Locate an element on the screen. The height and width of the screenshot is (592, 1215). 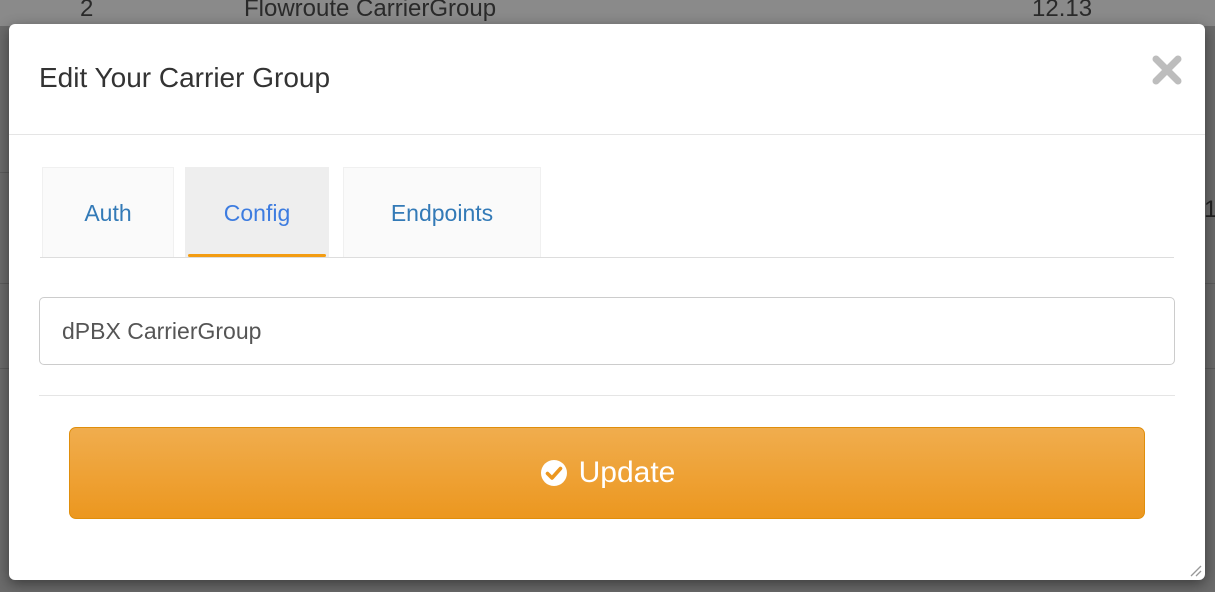
update-button-label: Update is located at coordinates (627, 472).